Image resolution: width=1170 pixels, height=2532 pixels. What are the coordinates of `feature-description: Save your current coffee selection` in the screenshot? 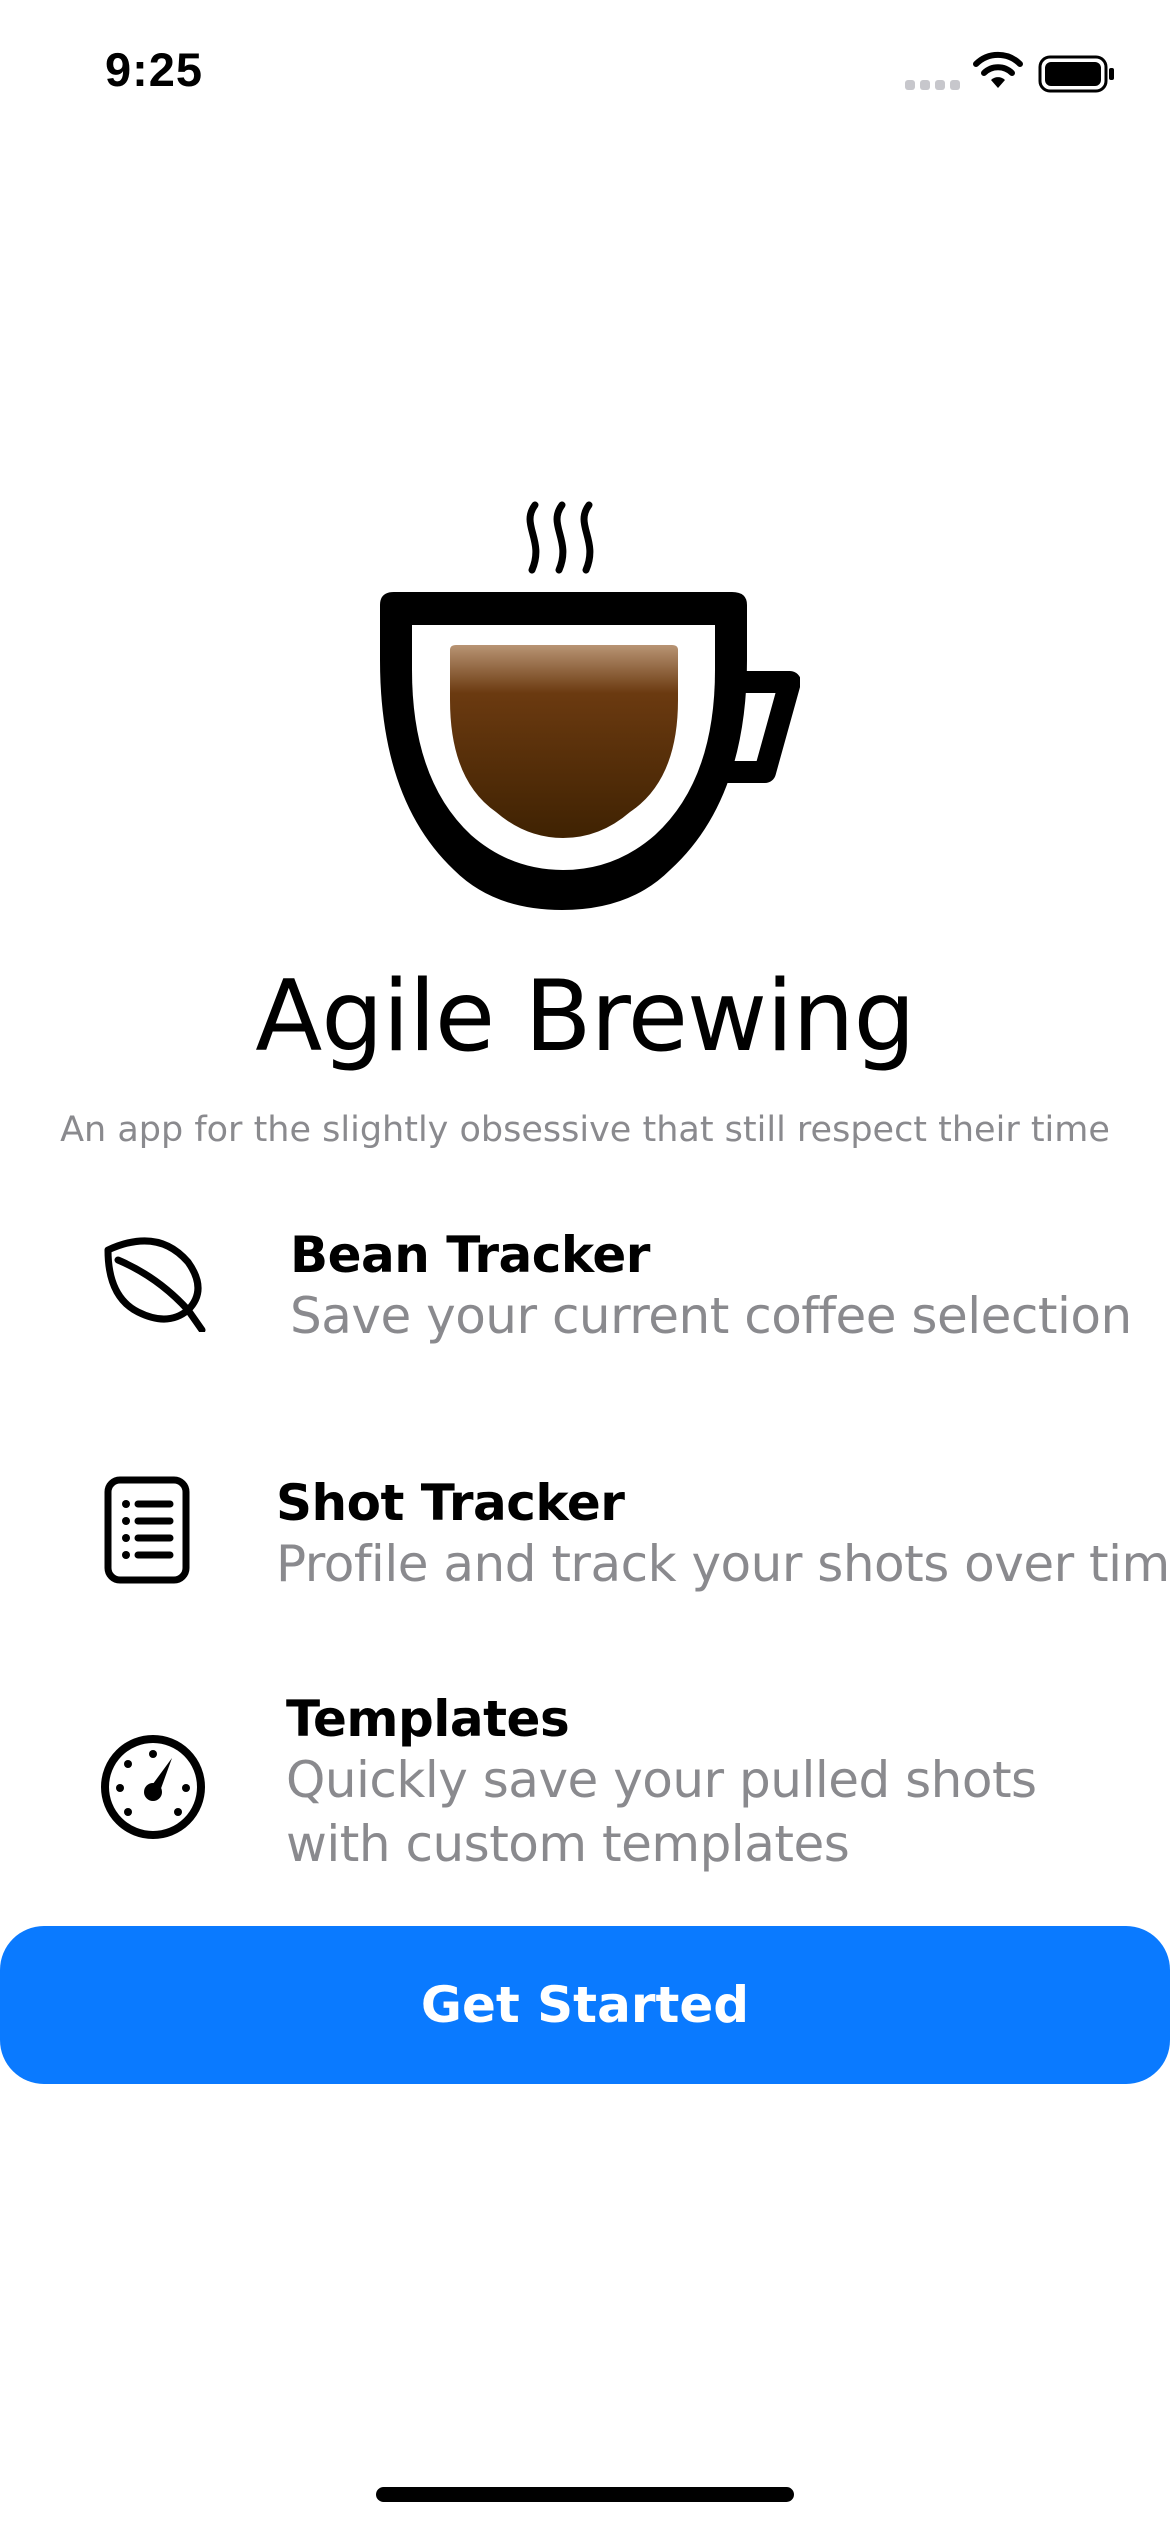 It's located at (711, 1316).